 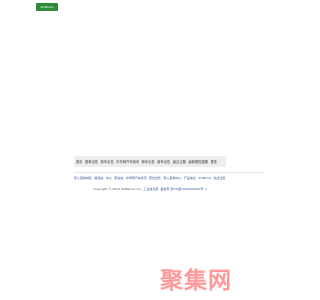 What do you see at coordinates (98, 178) in the screenshot?
I see `footer-link: 精选站` at bounding box center [98, 178].